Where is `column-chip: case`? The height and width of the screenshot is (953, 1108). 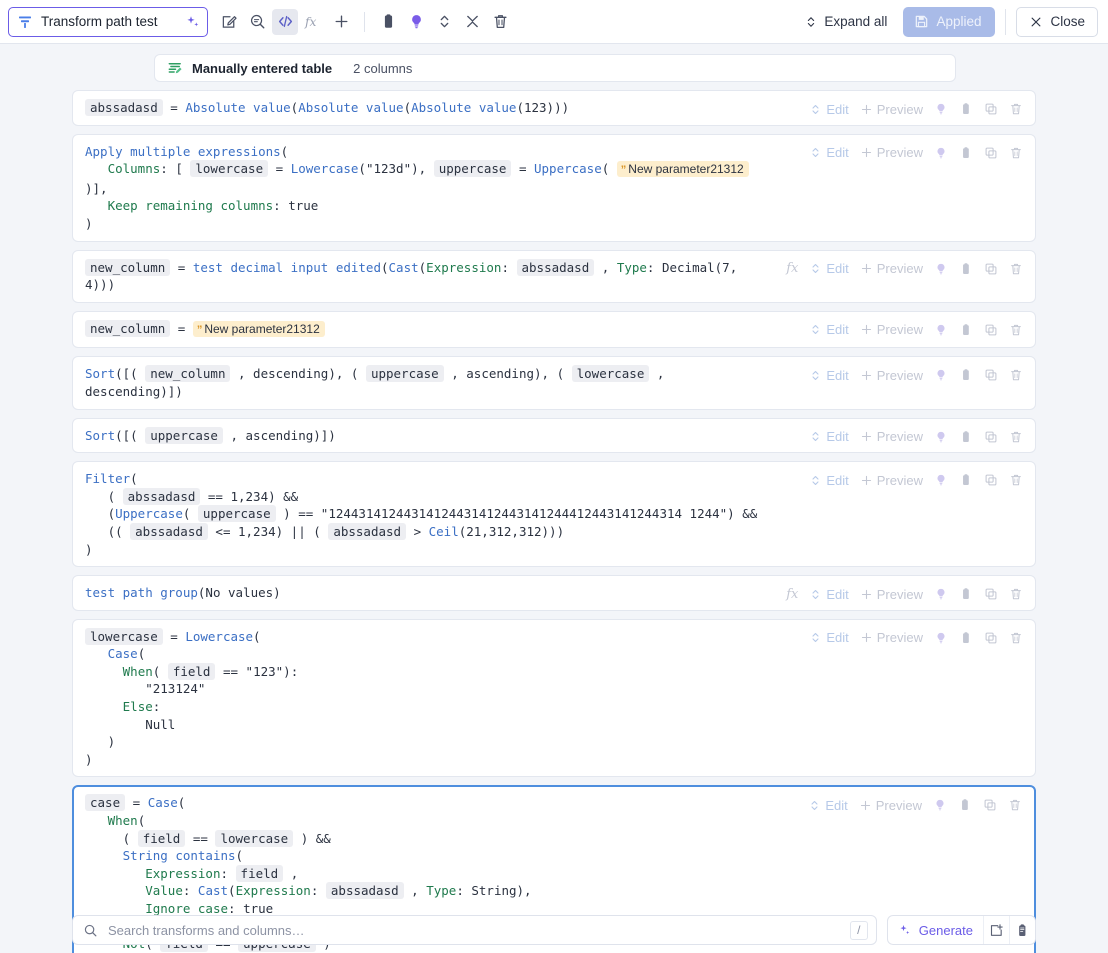
column-chip: case is located at coordinates (105, 803).